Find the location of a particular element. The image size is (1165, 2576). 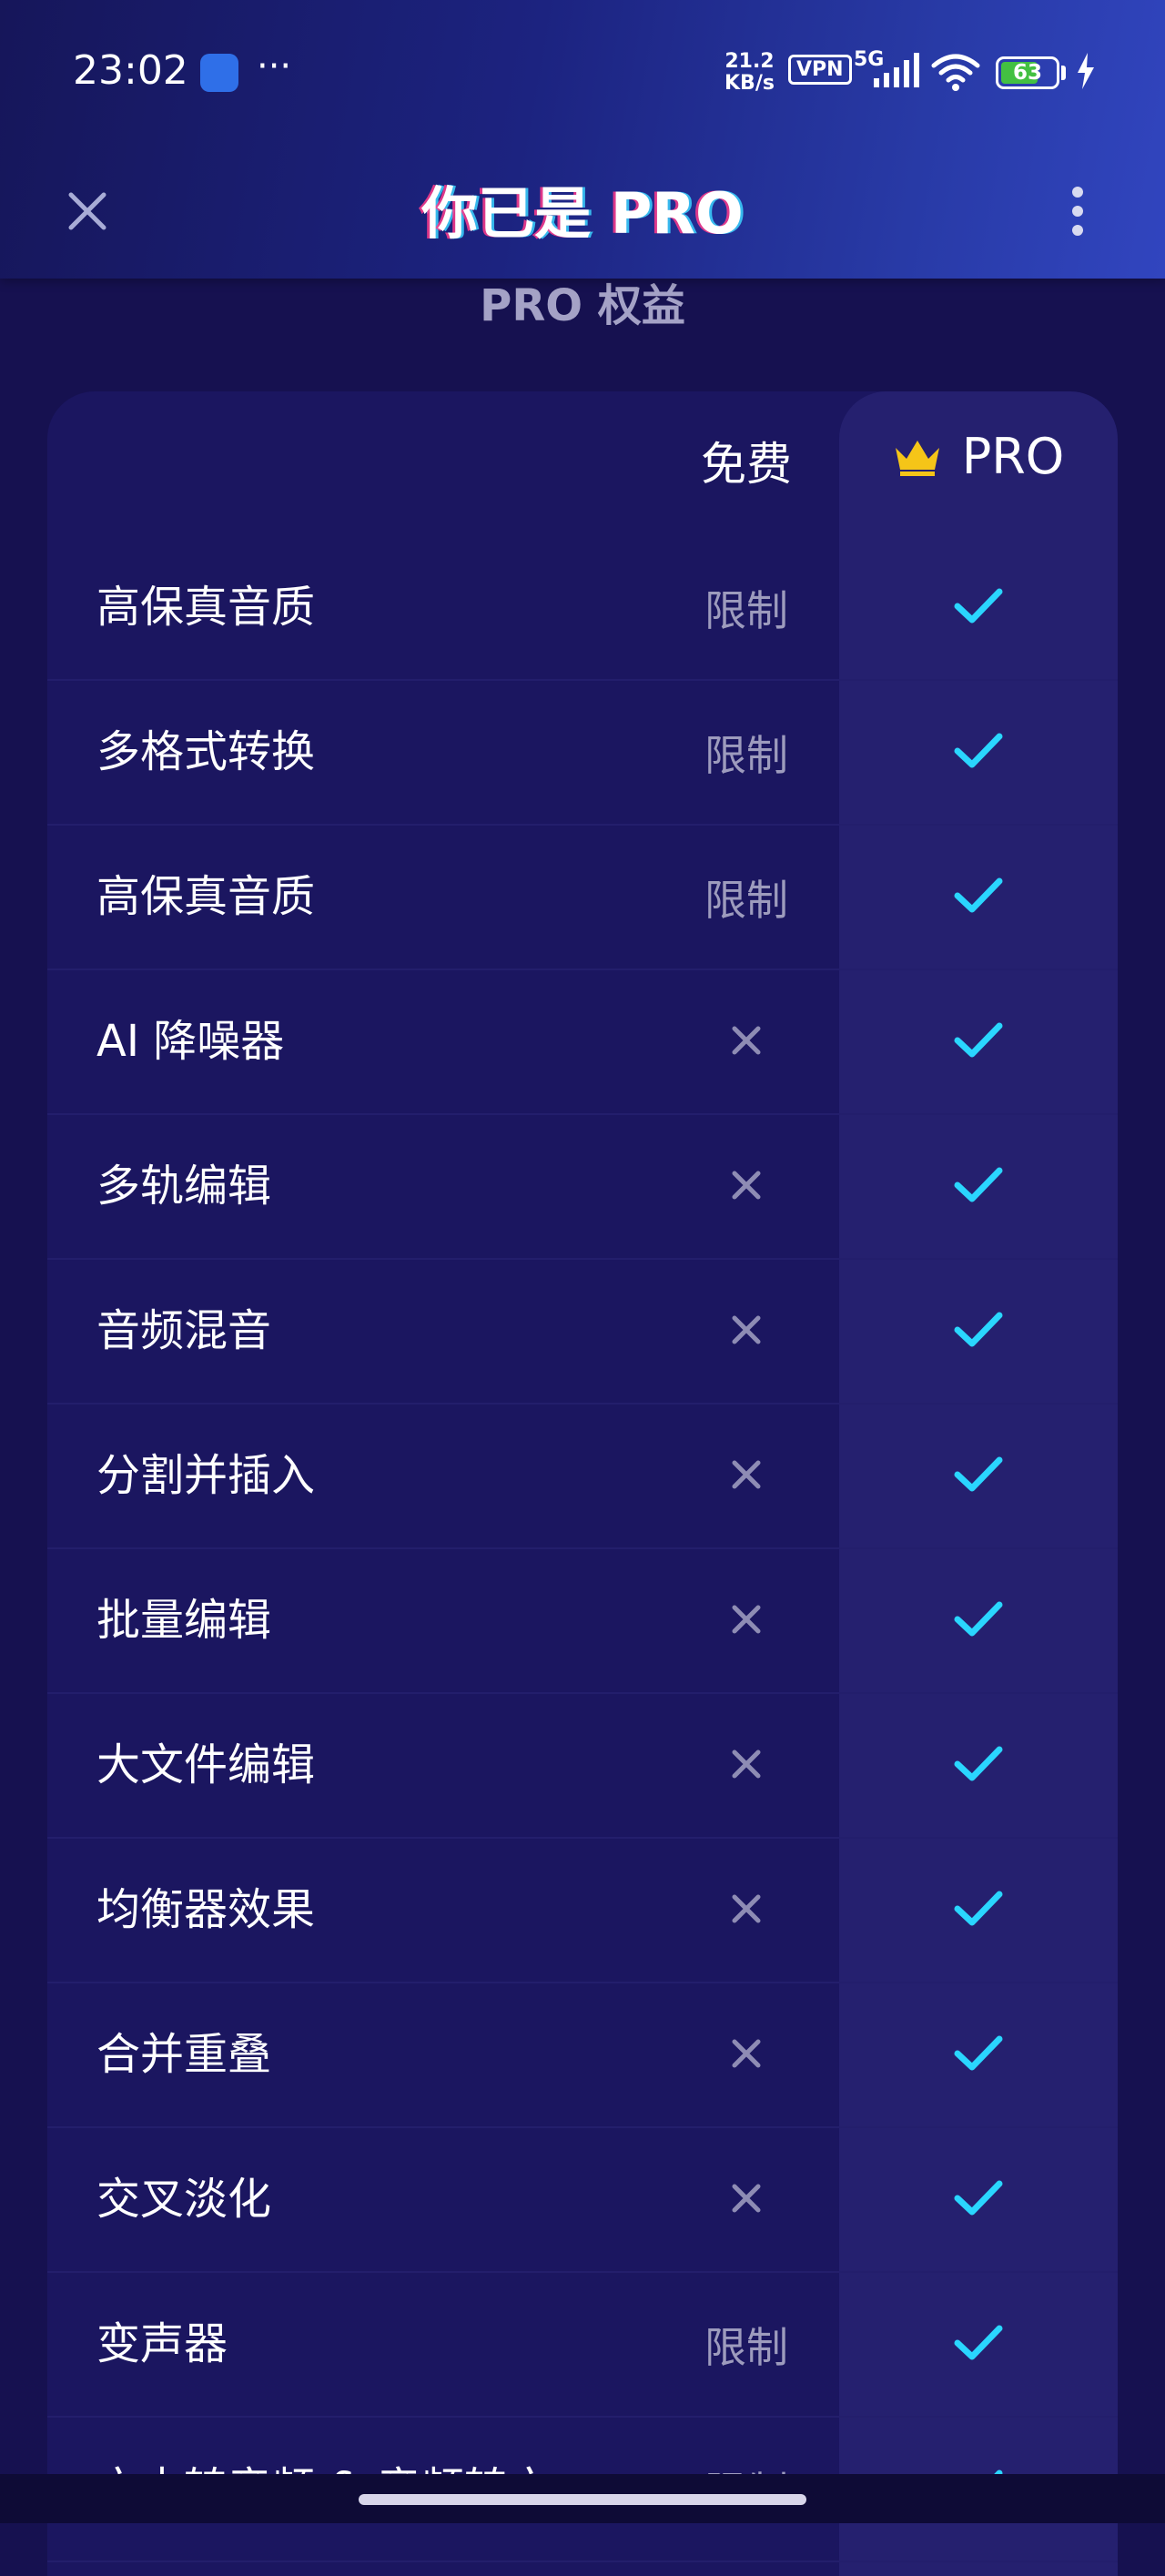

signal-icon: 5G is located at coordinates (886, 67).